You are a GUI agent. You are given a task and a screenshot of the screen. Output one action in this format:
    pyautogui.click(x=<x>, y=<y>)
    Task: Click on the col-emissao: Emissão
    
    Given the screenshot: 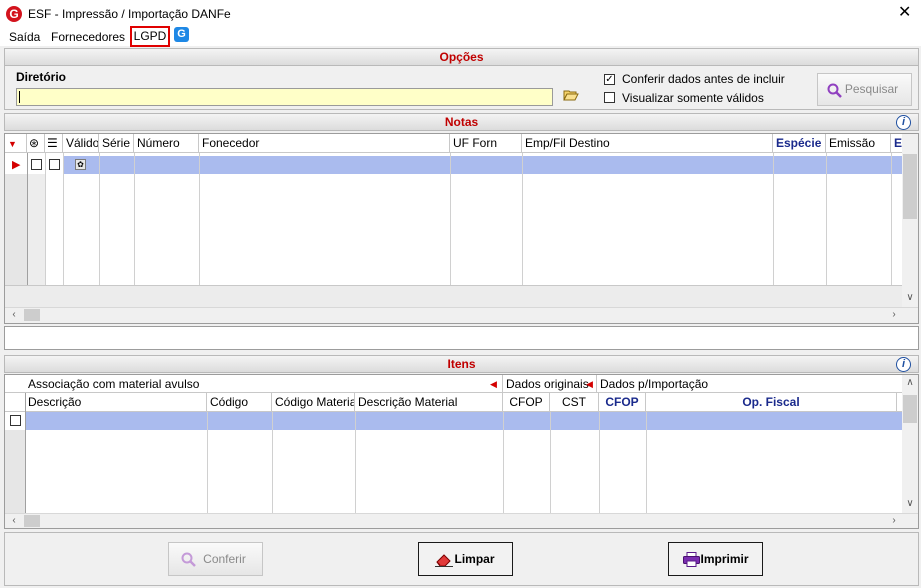 What is the action you would take?
    pyautogui.click(x=858, y=143)
    